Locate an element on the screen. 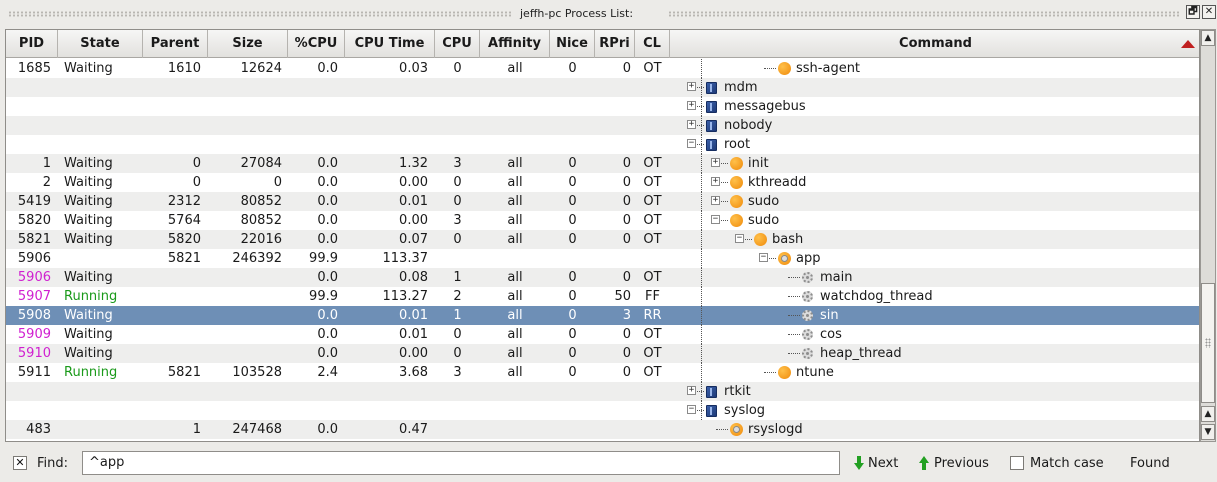 The height and width of the screenshot is (482, 1217). vertical-scrollbar: ▲ ▲ ▼ is located at coordinates (1208, 235).